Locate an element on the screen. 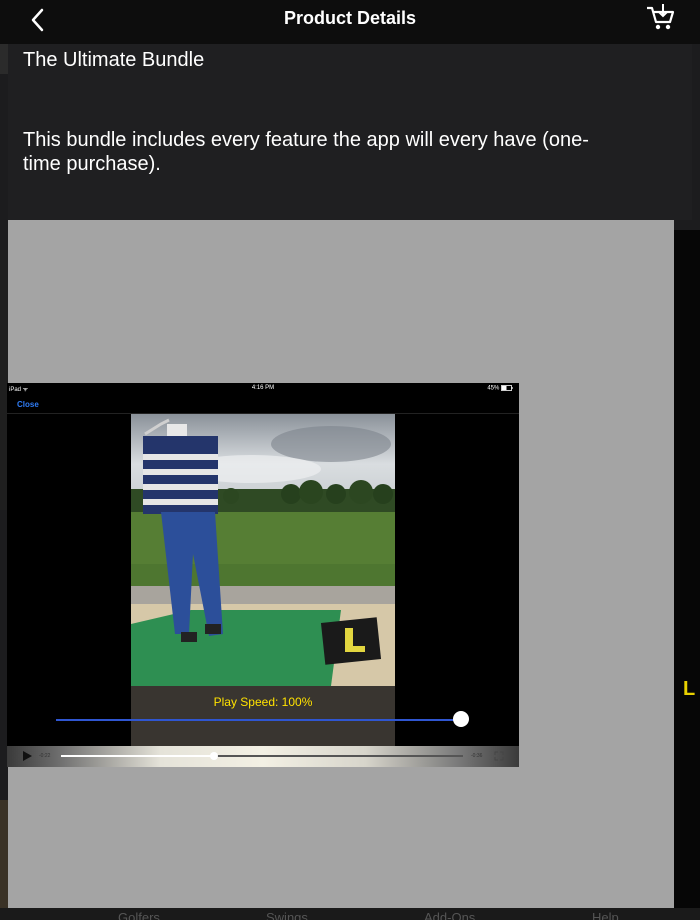  cart-button is located at coordinates (661, 17).